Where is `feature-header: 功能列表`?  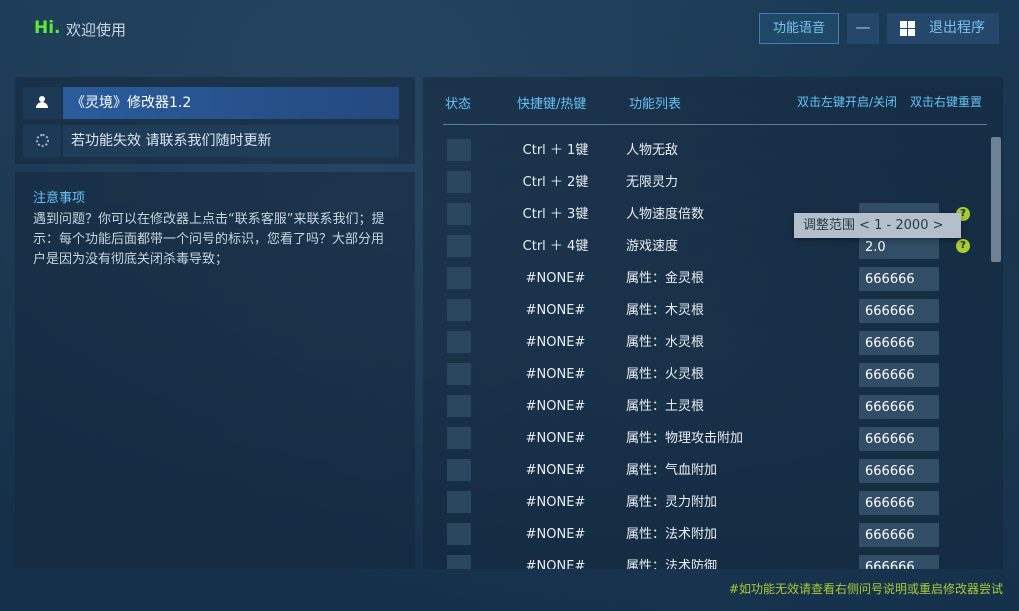 feature-header: 功能列表 is located at coordinates (655, 104).